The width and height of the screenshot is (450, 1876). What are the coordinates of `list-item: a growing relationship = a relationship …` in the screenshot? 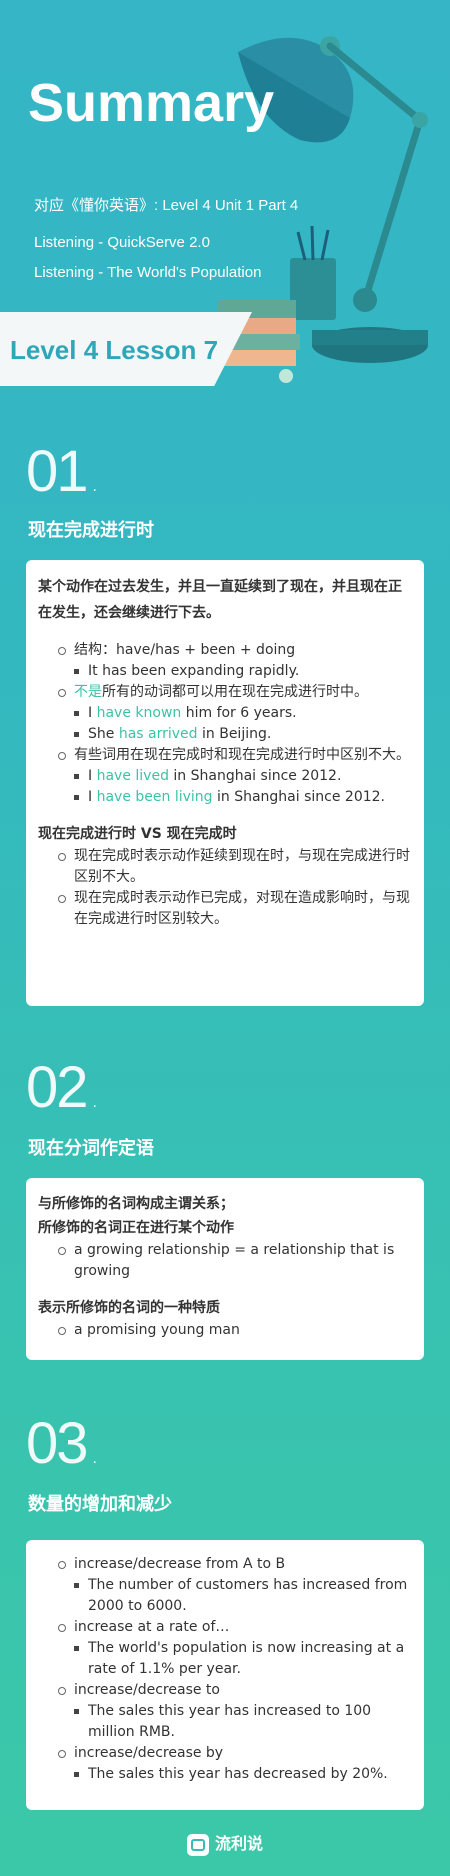 It's located at (225, 1261).